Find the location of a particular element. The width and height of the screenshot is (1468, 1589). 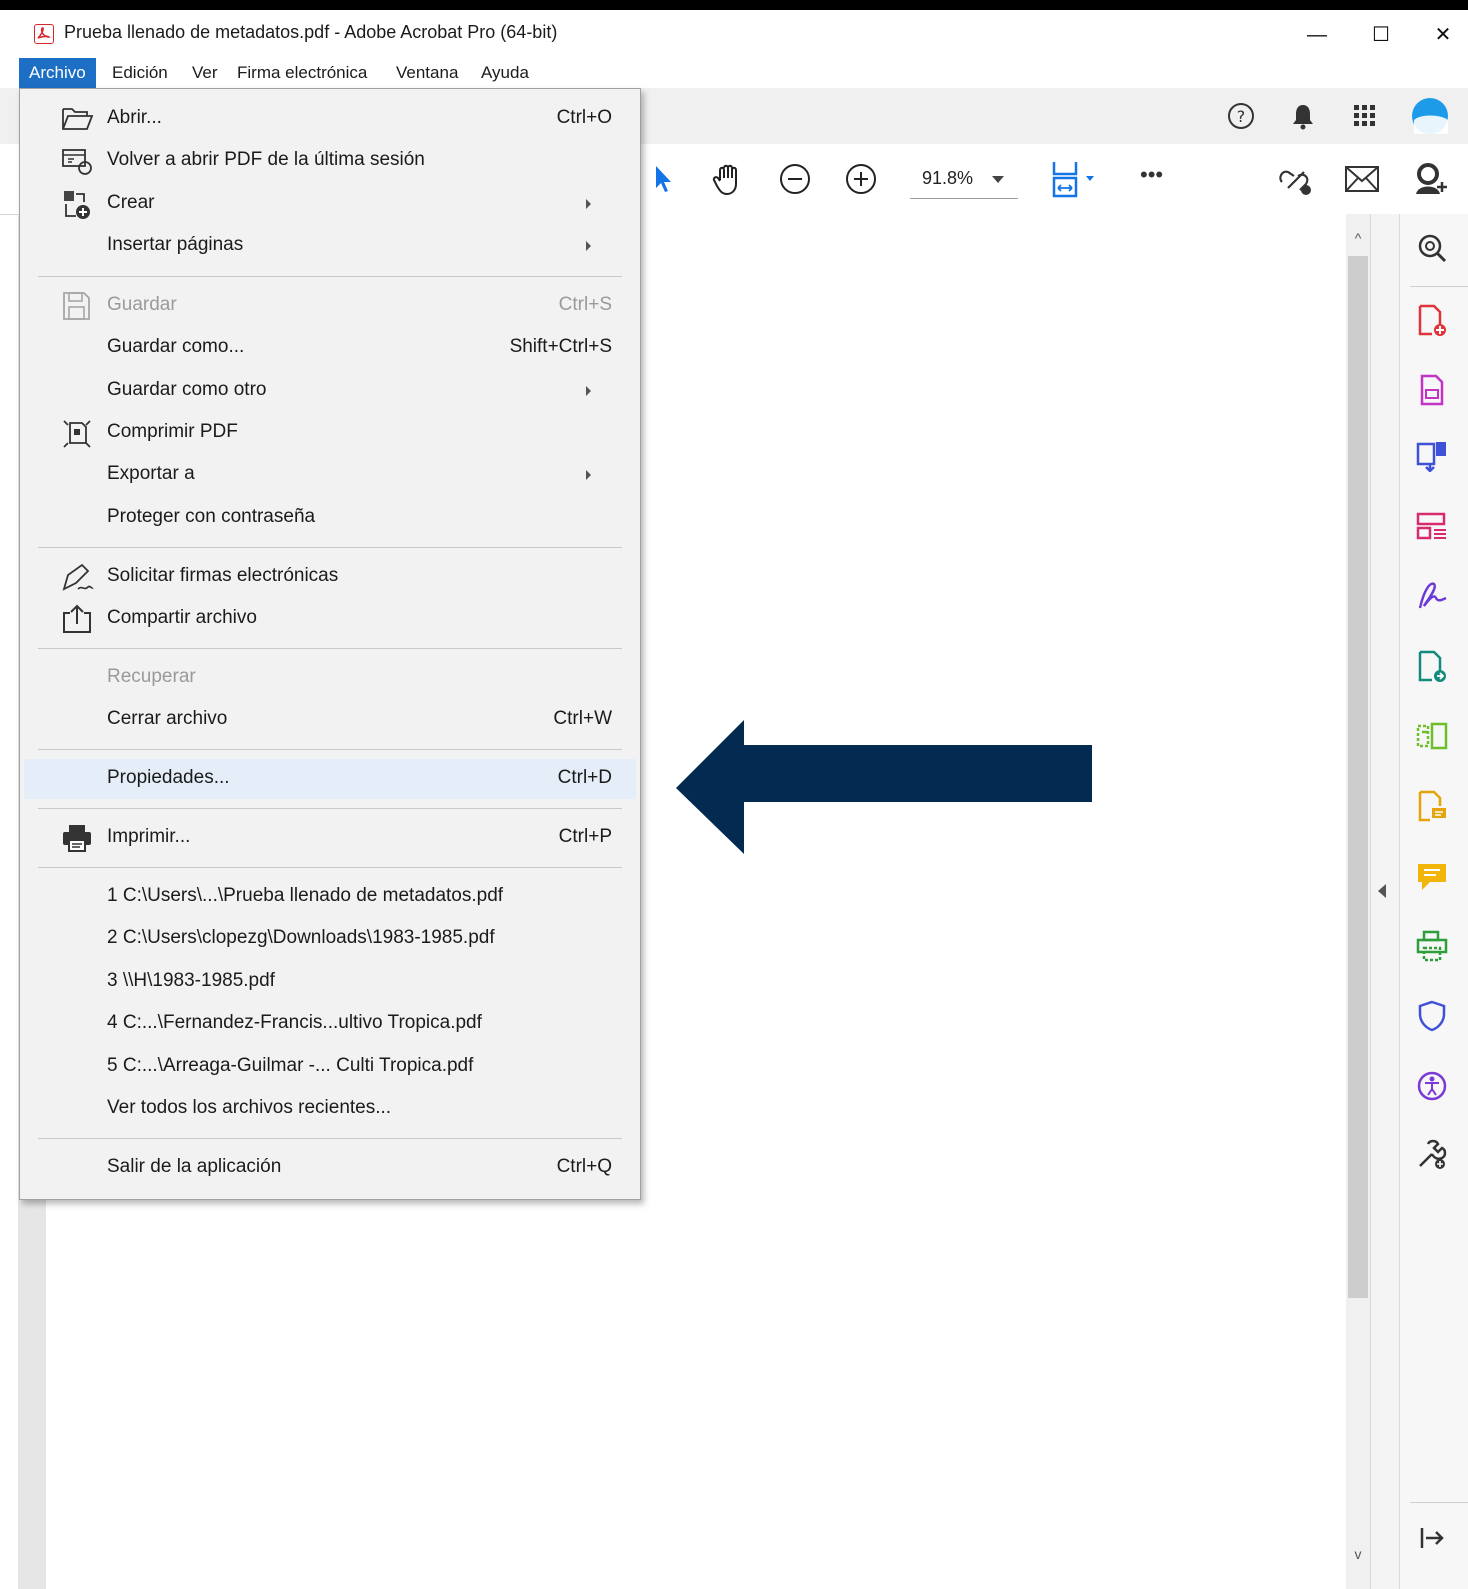

menu-item-shortcut: Ctrl+D is located at coordinates (584, 777).